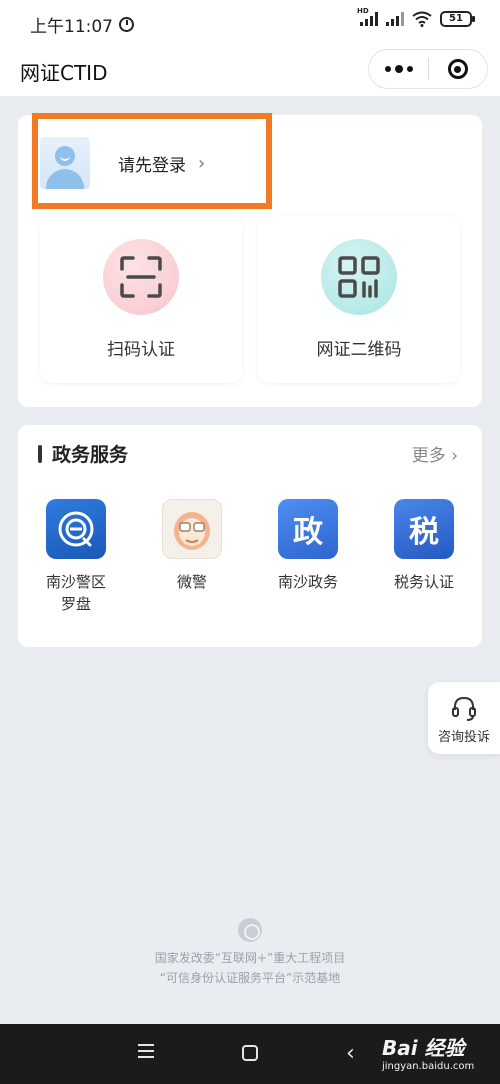 The height and width of the screenshot is (1084, 500). What do you see at coordinates (435, 453) in the screenshot?
I see `more-link: 更多 ›` at bounding box center [435, 453].